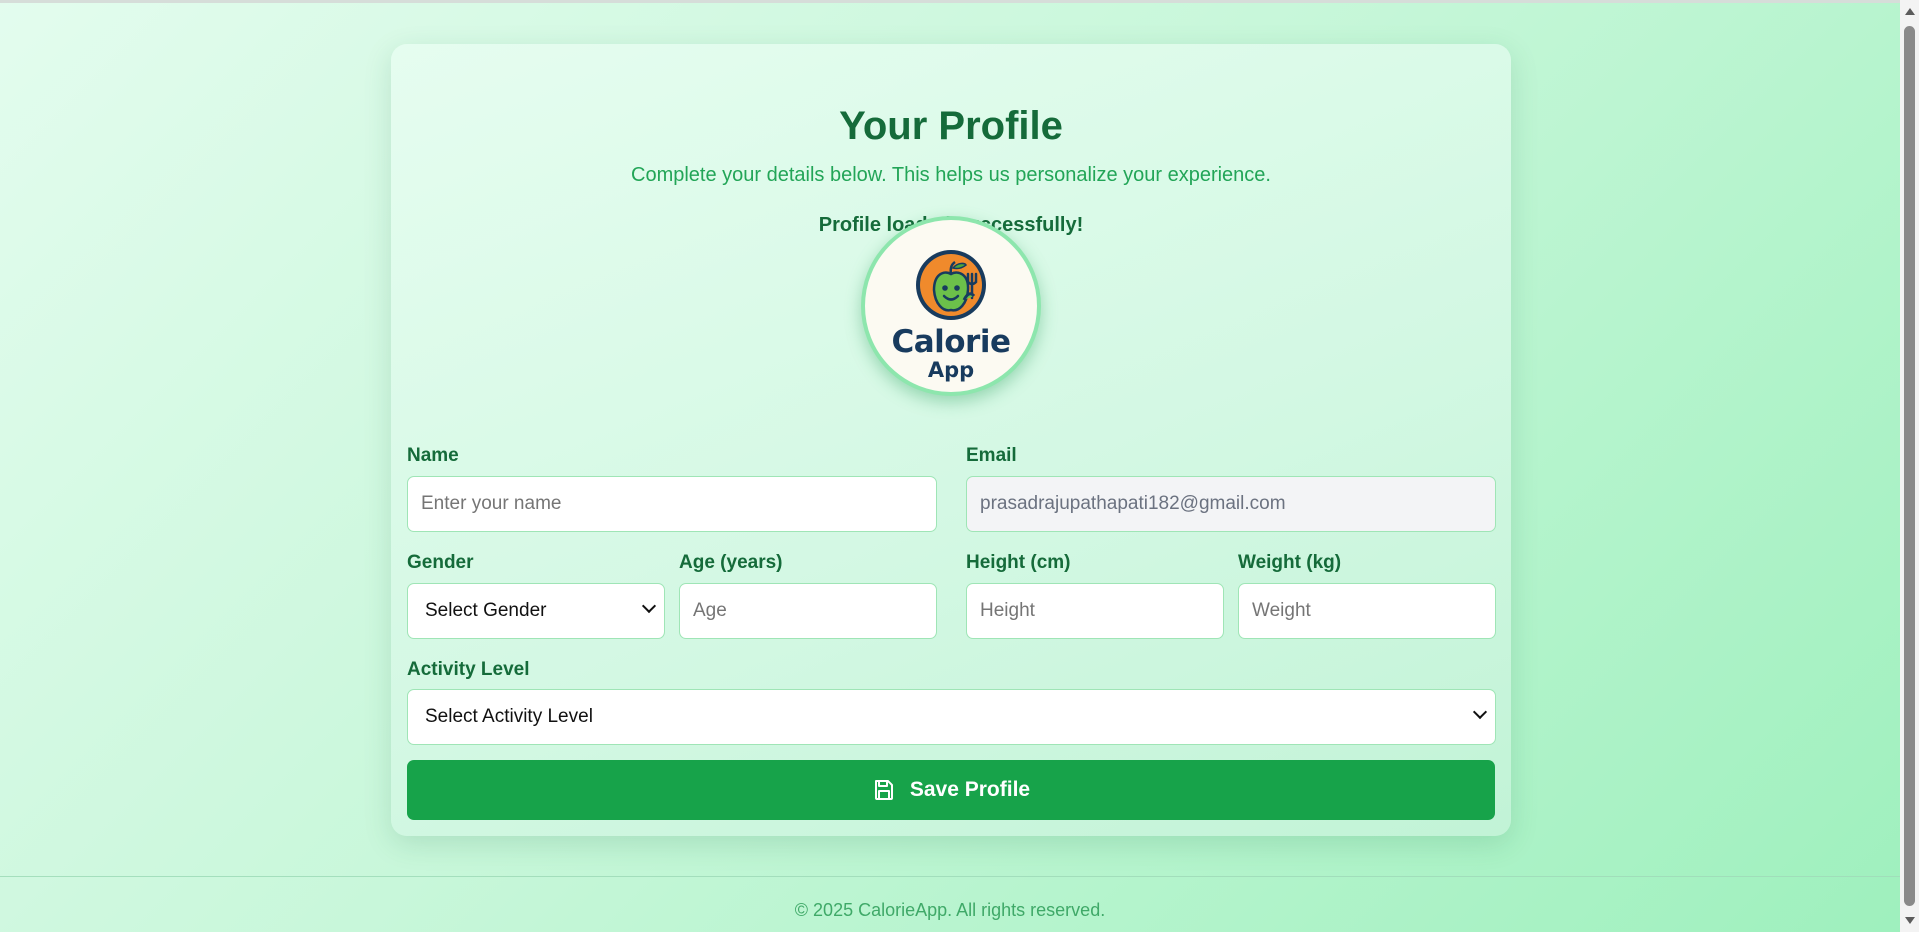  I want to click on scroll-down-arrow-icon, so click(1910, 920).